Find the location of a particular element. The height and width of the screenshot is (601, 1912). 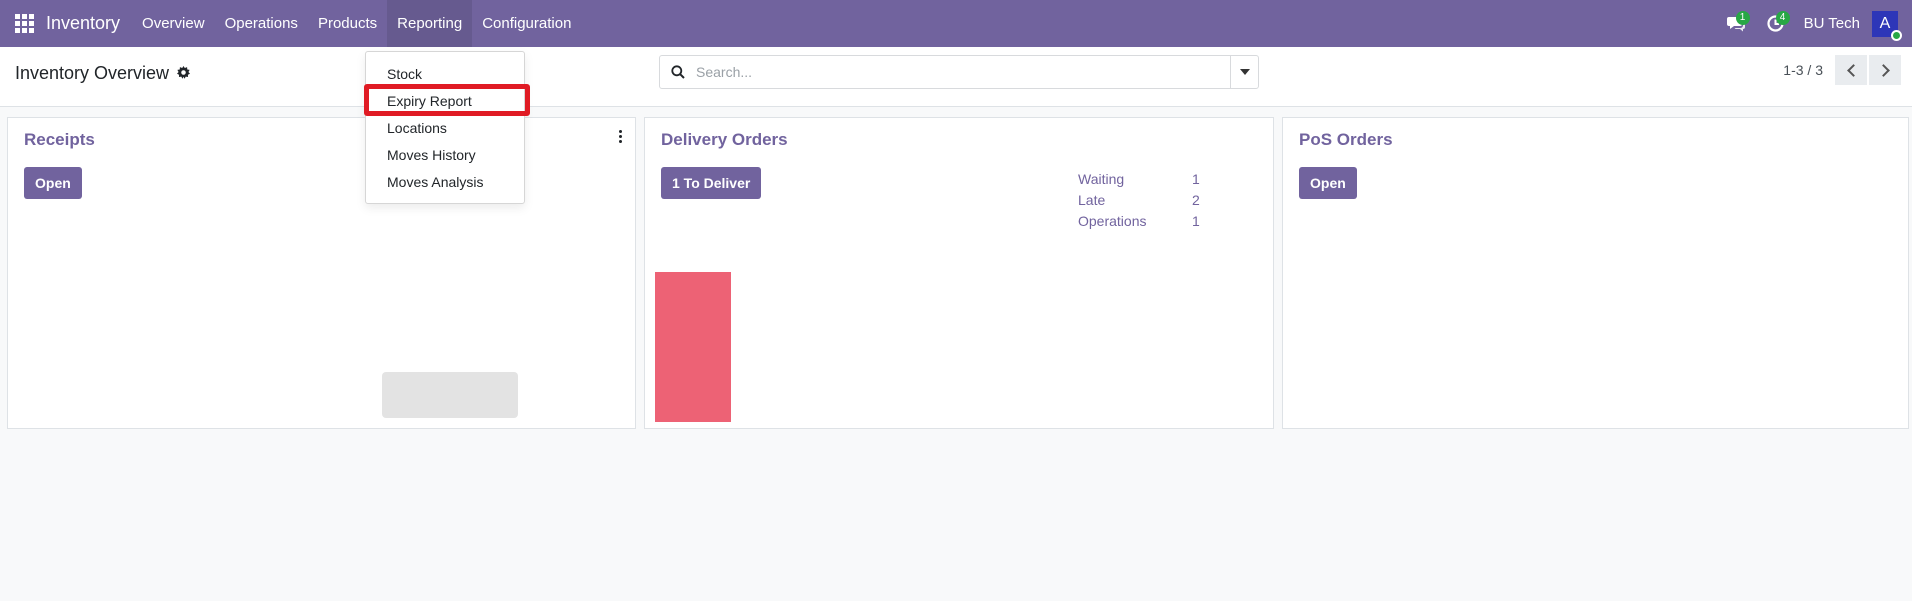

chevron-right-icon is located at coordinates (1883, 70).